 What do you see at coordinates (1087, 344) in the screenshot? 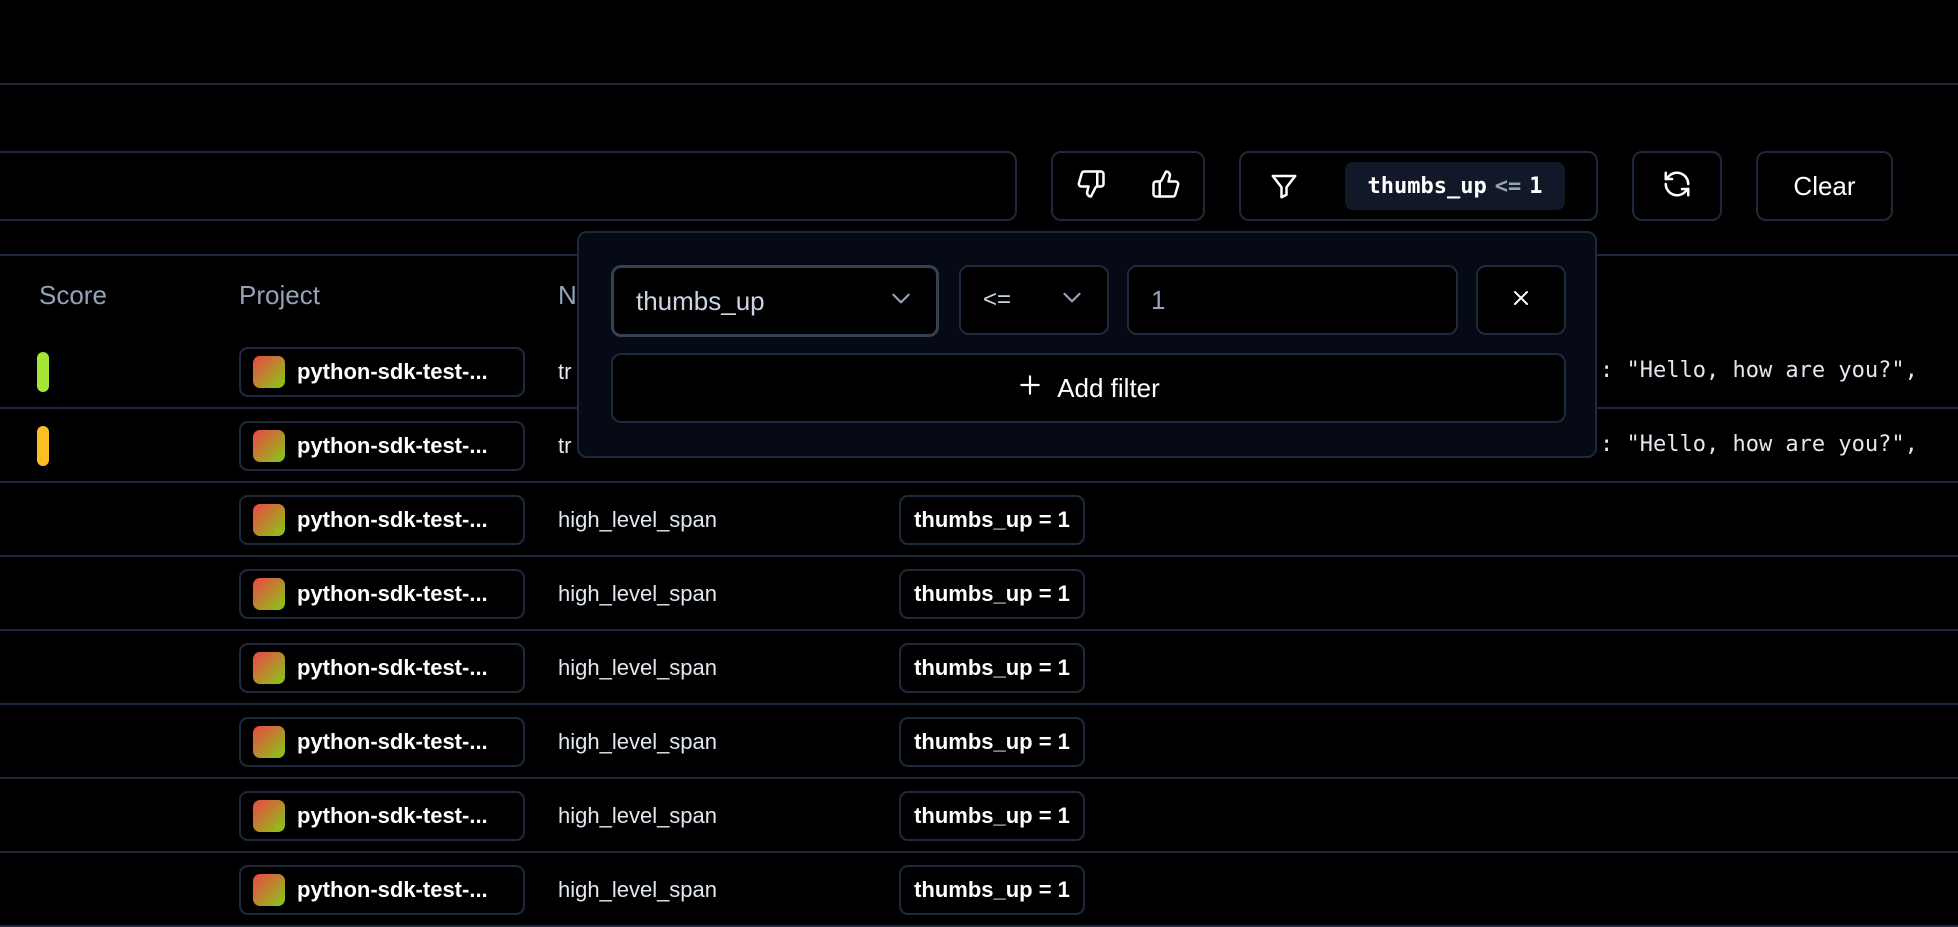
I see `filter-popover: thumbs_up <= Add filter` at bounding box center [1087, 344].